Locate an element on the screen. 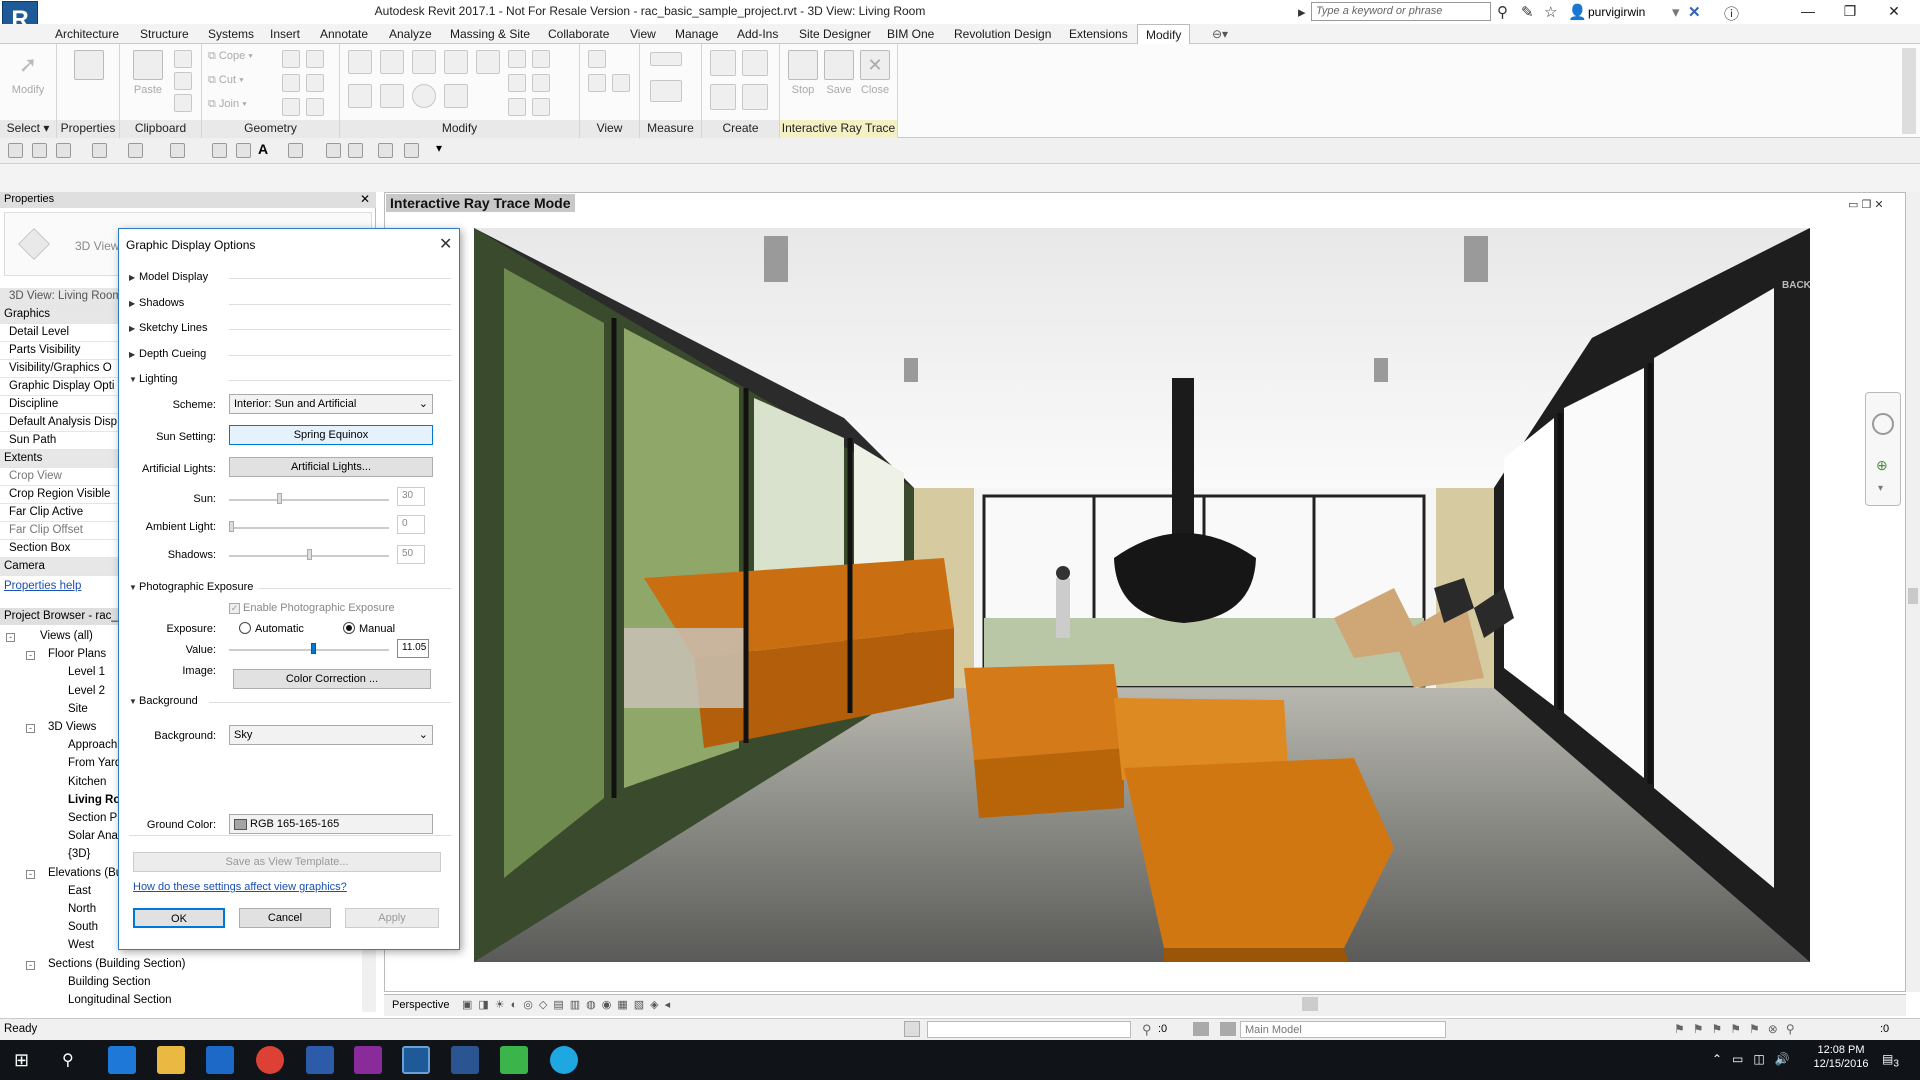  copy-clipboard-icon is located at coordinates (183, 81).